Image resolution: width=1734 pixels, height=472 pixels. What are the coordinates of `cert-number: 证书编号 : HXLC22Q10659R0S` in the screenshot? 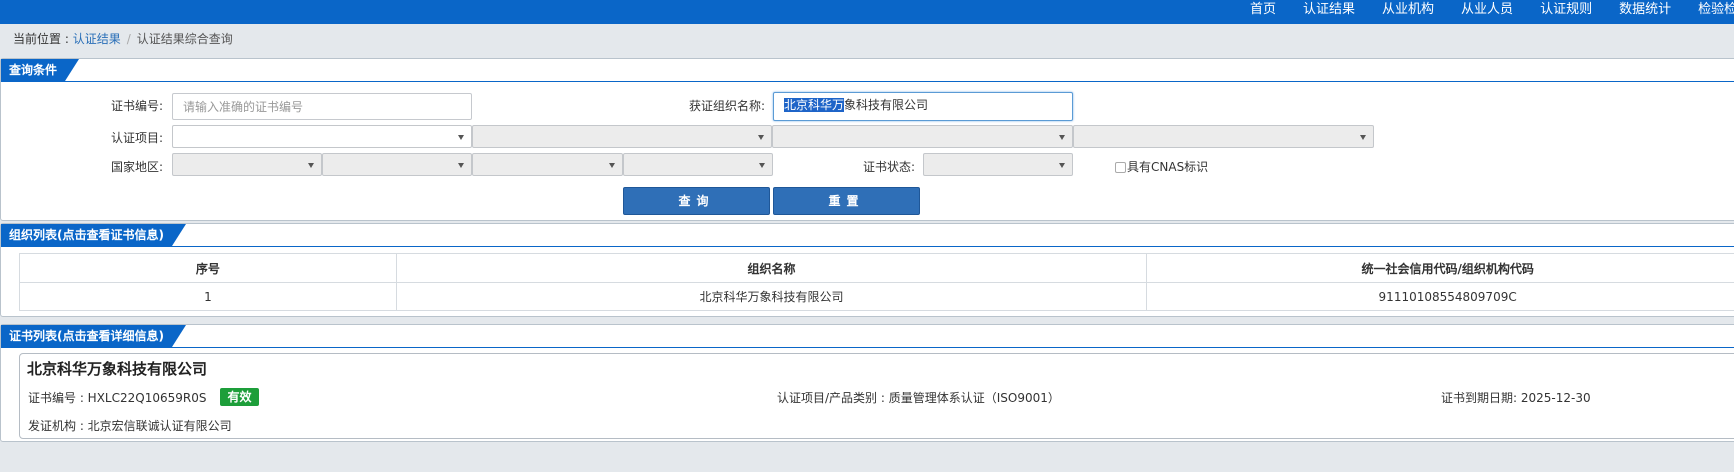 It's located at (117, 398).